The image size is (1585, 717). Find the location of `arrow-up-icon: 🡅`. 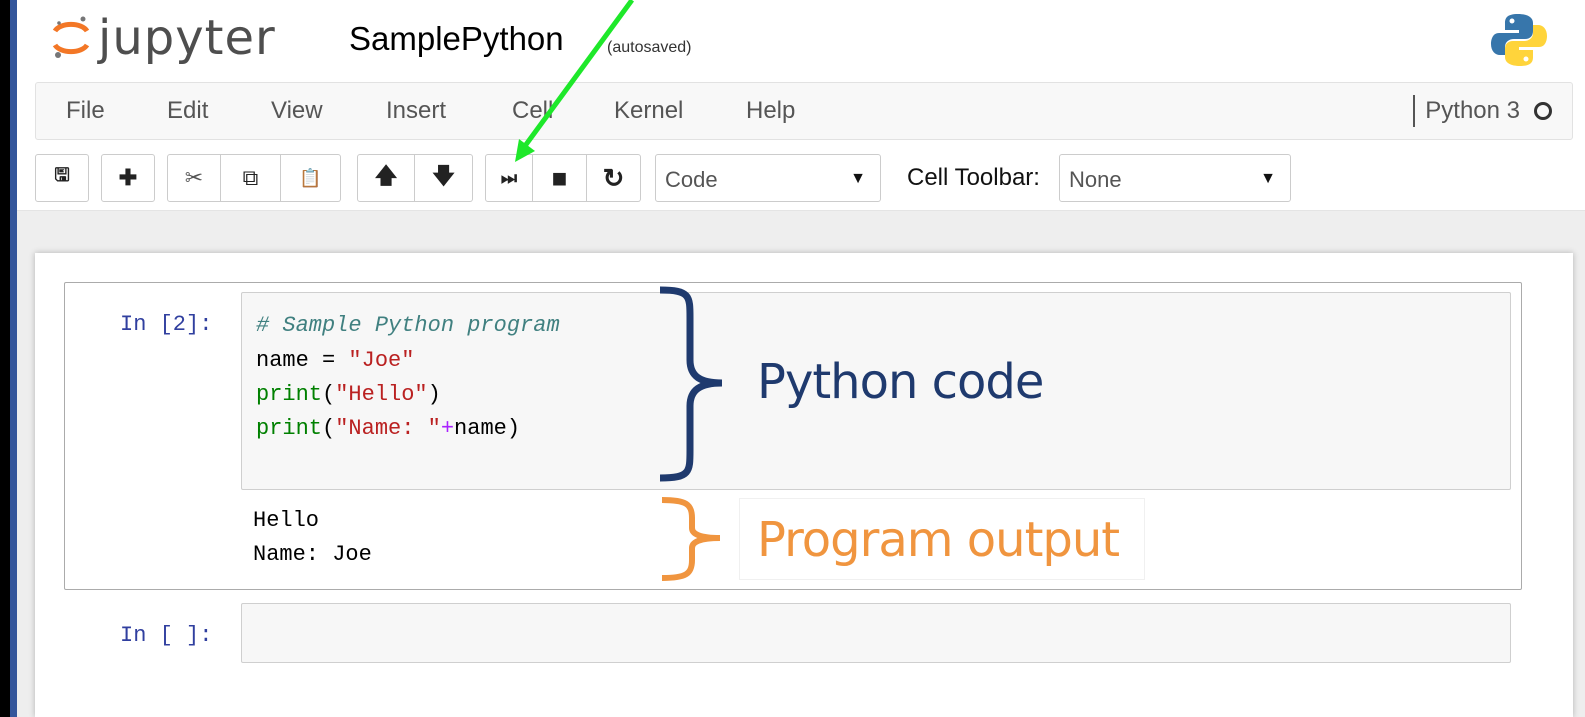

arrow-up-icon: 🡅 is located at coordinates (386, 175).